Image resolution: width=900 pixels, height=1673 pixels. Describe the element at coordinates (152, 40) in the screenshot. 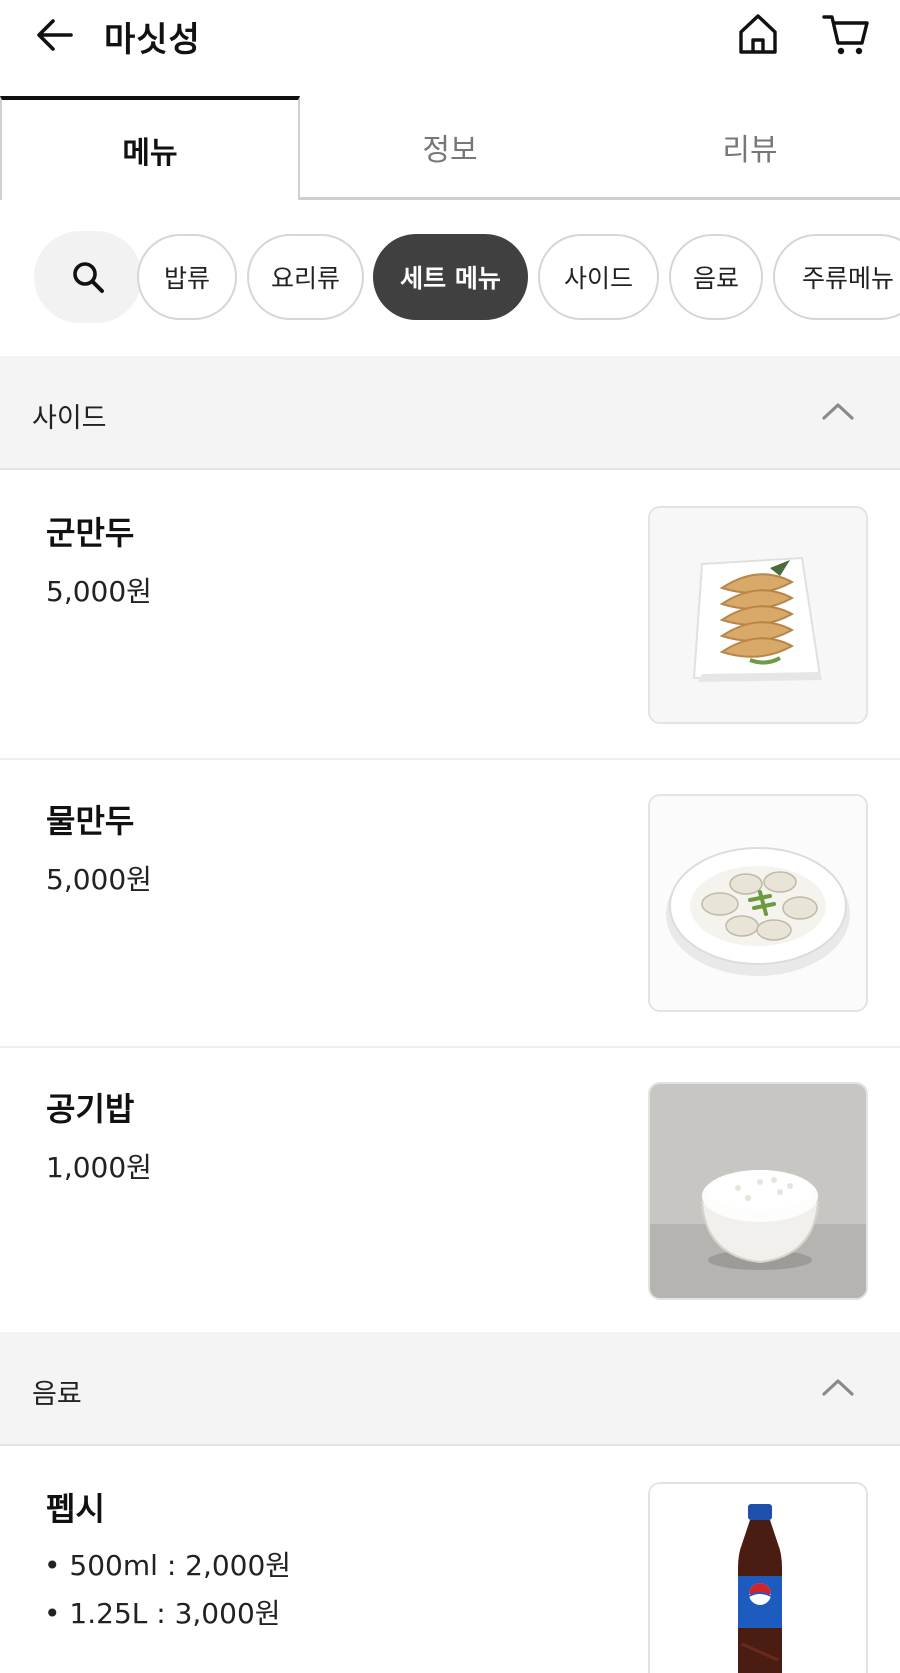

I see `page-title: 마싯성` at that location.